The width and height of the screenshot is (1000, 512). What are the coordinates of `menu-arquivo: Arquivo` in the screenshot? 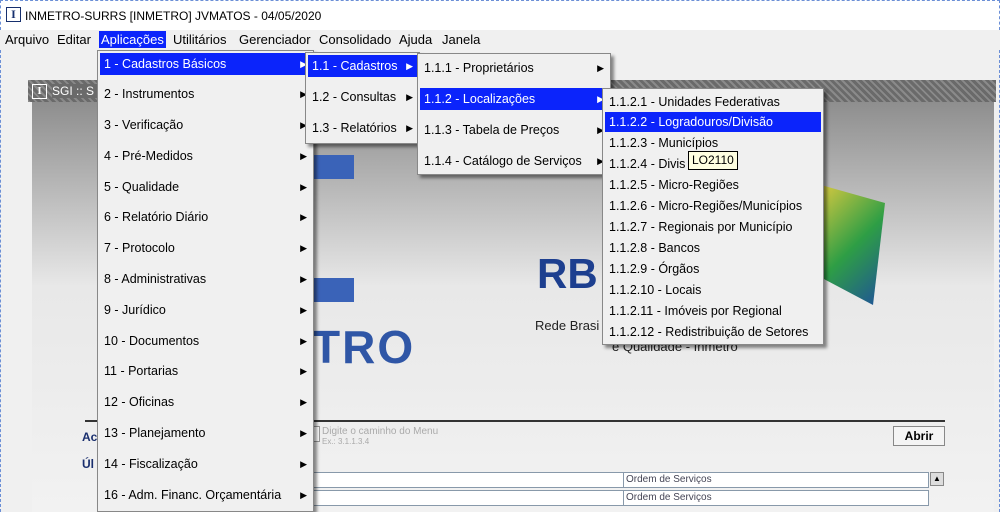 It's located at (27, 39).